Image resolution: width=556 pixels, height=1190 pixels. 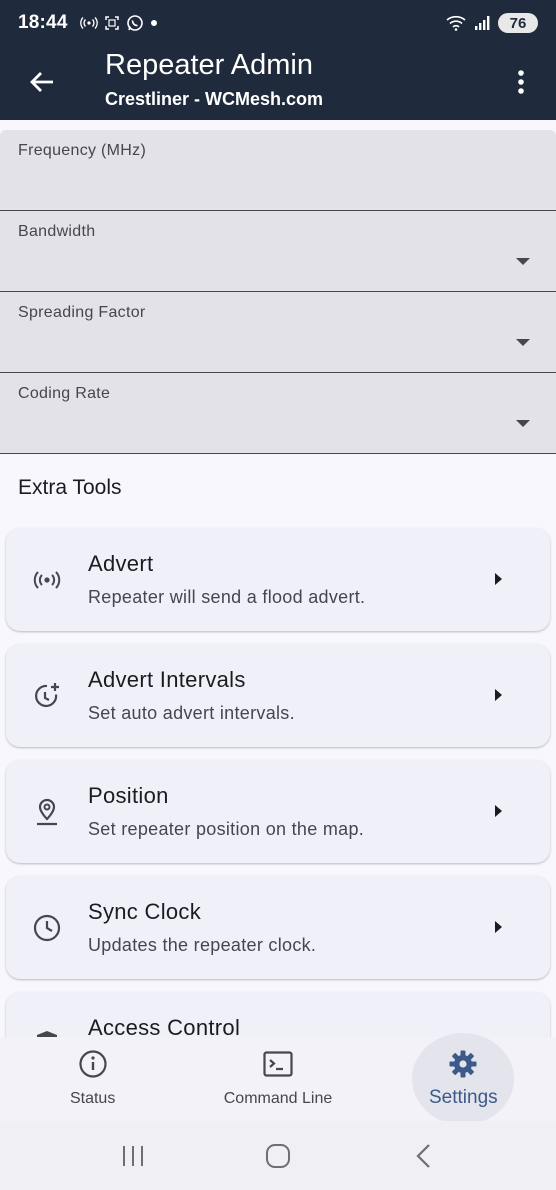 What do you see at coordinates (153, 23) in the screenshot?
I see `dot-icon` at bounding box center [153, 23].